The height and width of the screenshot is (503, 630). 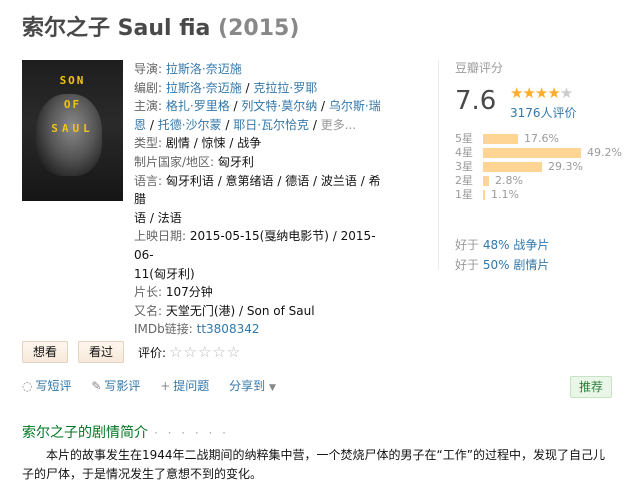 I want to click on country-value: 匈牙利, so click(x=235, y=161).